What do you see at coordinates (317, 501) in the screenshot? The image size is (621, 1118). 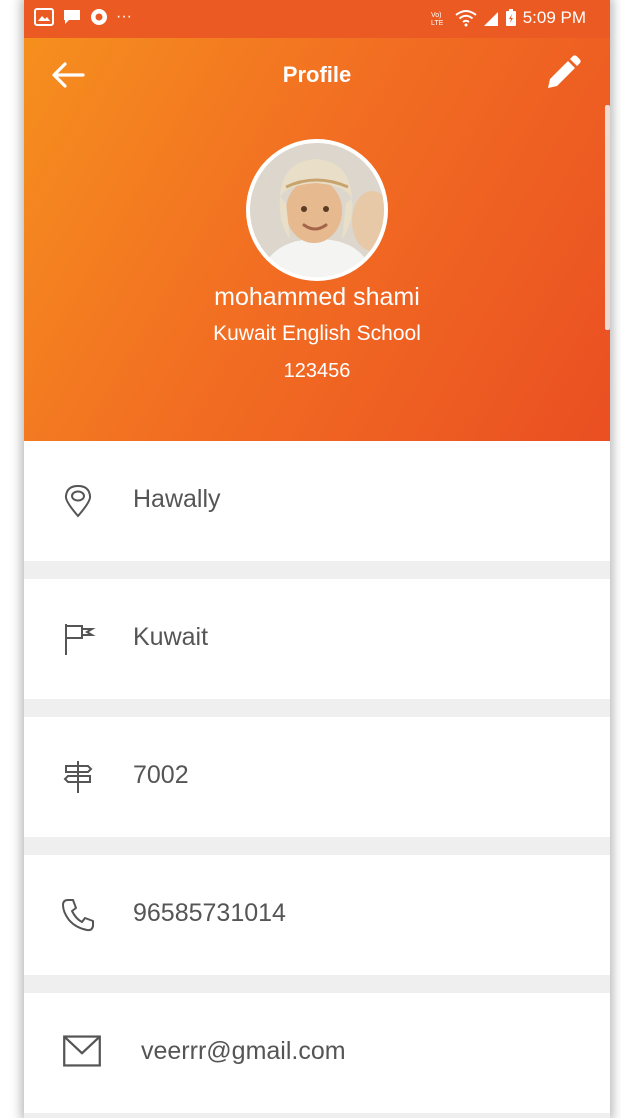 I see `detail-row-location: Hawally` at bounding box center [317, 501].